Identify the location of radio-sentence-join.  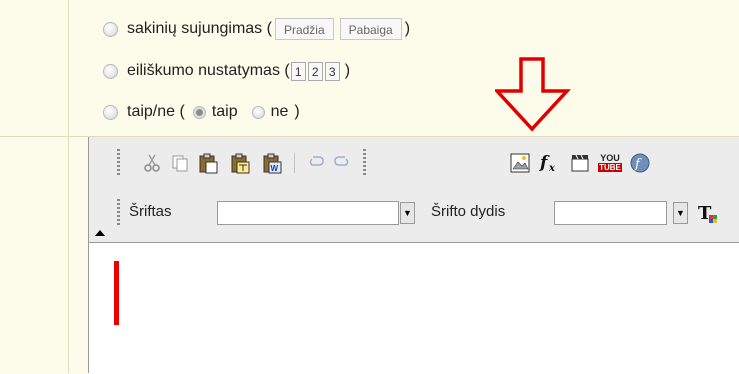
(110, 29).